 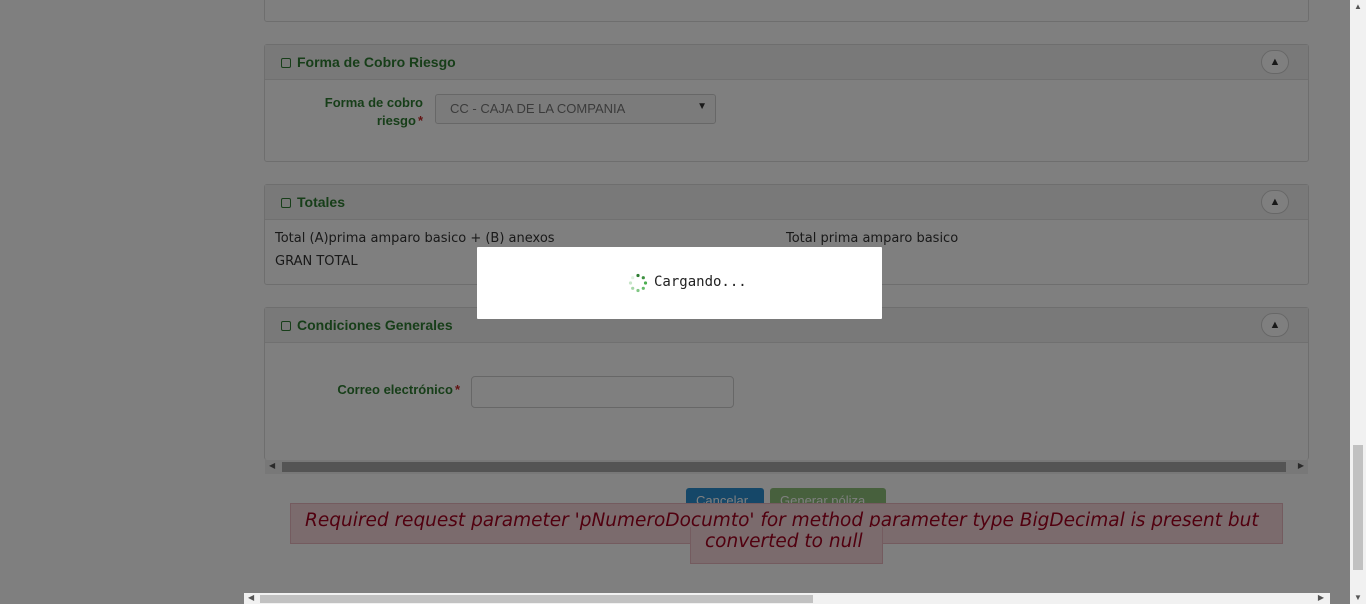 I want to click on scroll-left-icon: ◀, so click(x=251, y=597).